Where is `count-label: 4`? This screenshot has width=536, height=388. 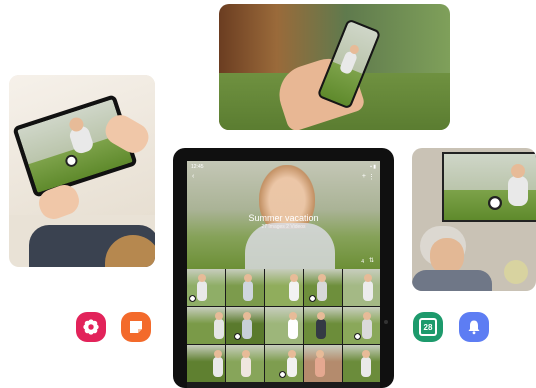
count-label: 4 is located at coordinates (362, 262).